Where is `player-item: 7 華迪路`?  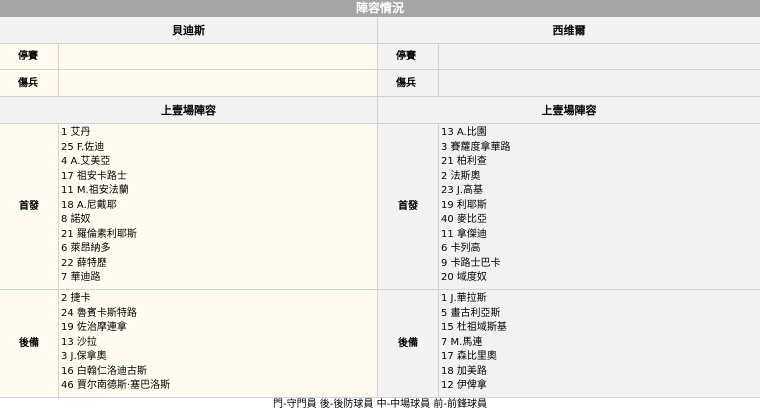 player-item: 7 華迪路 is located at coordinates (81, 277).